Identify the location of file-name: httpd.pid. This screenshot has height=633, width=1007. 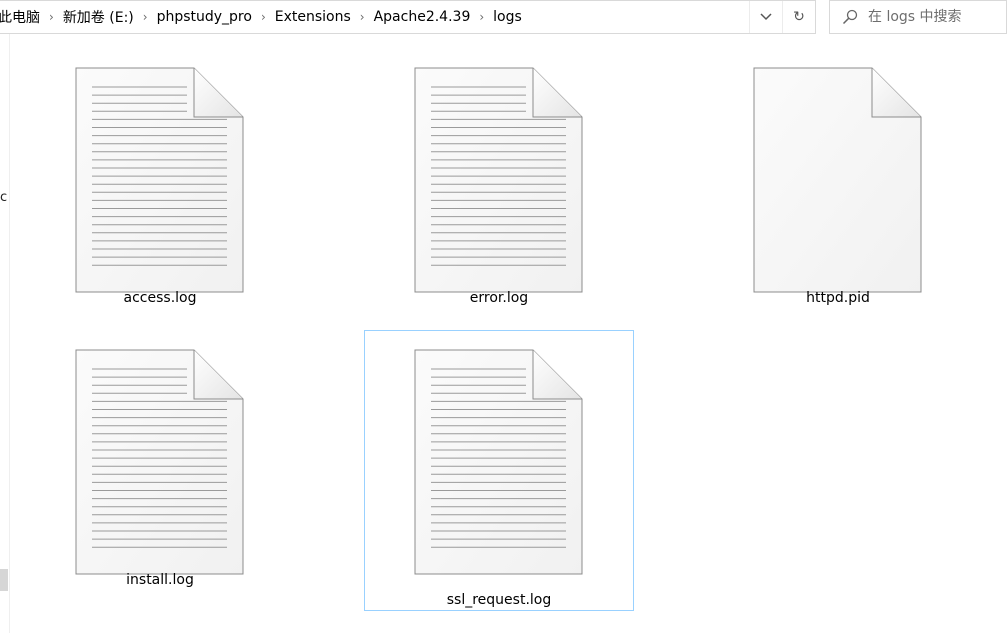
(838, 298).